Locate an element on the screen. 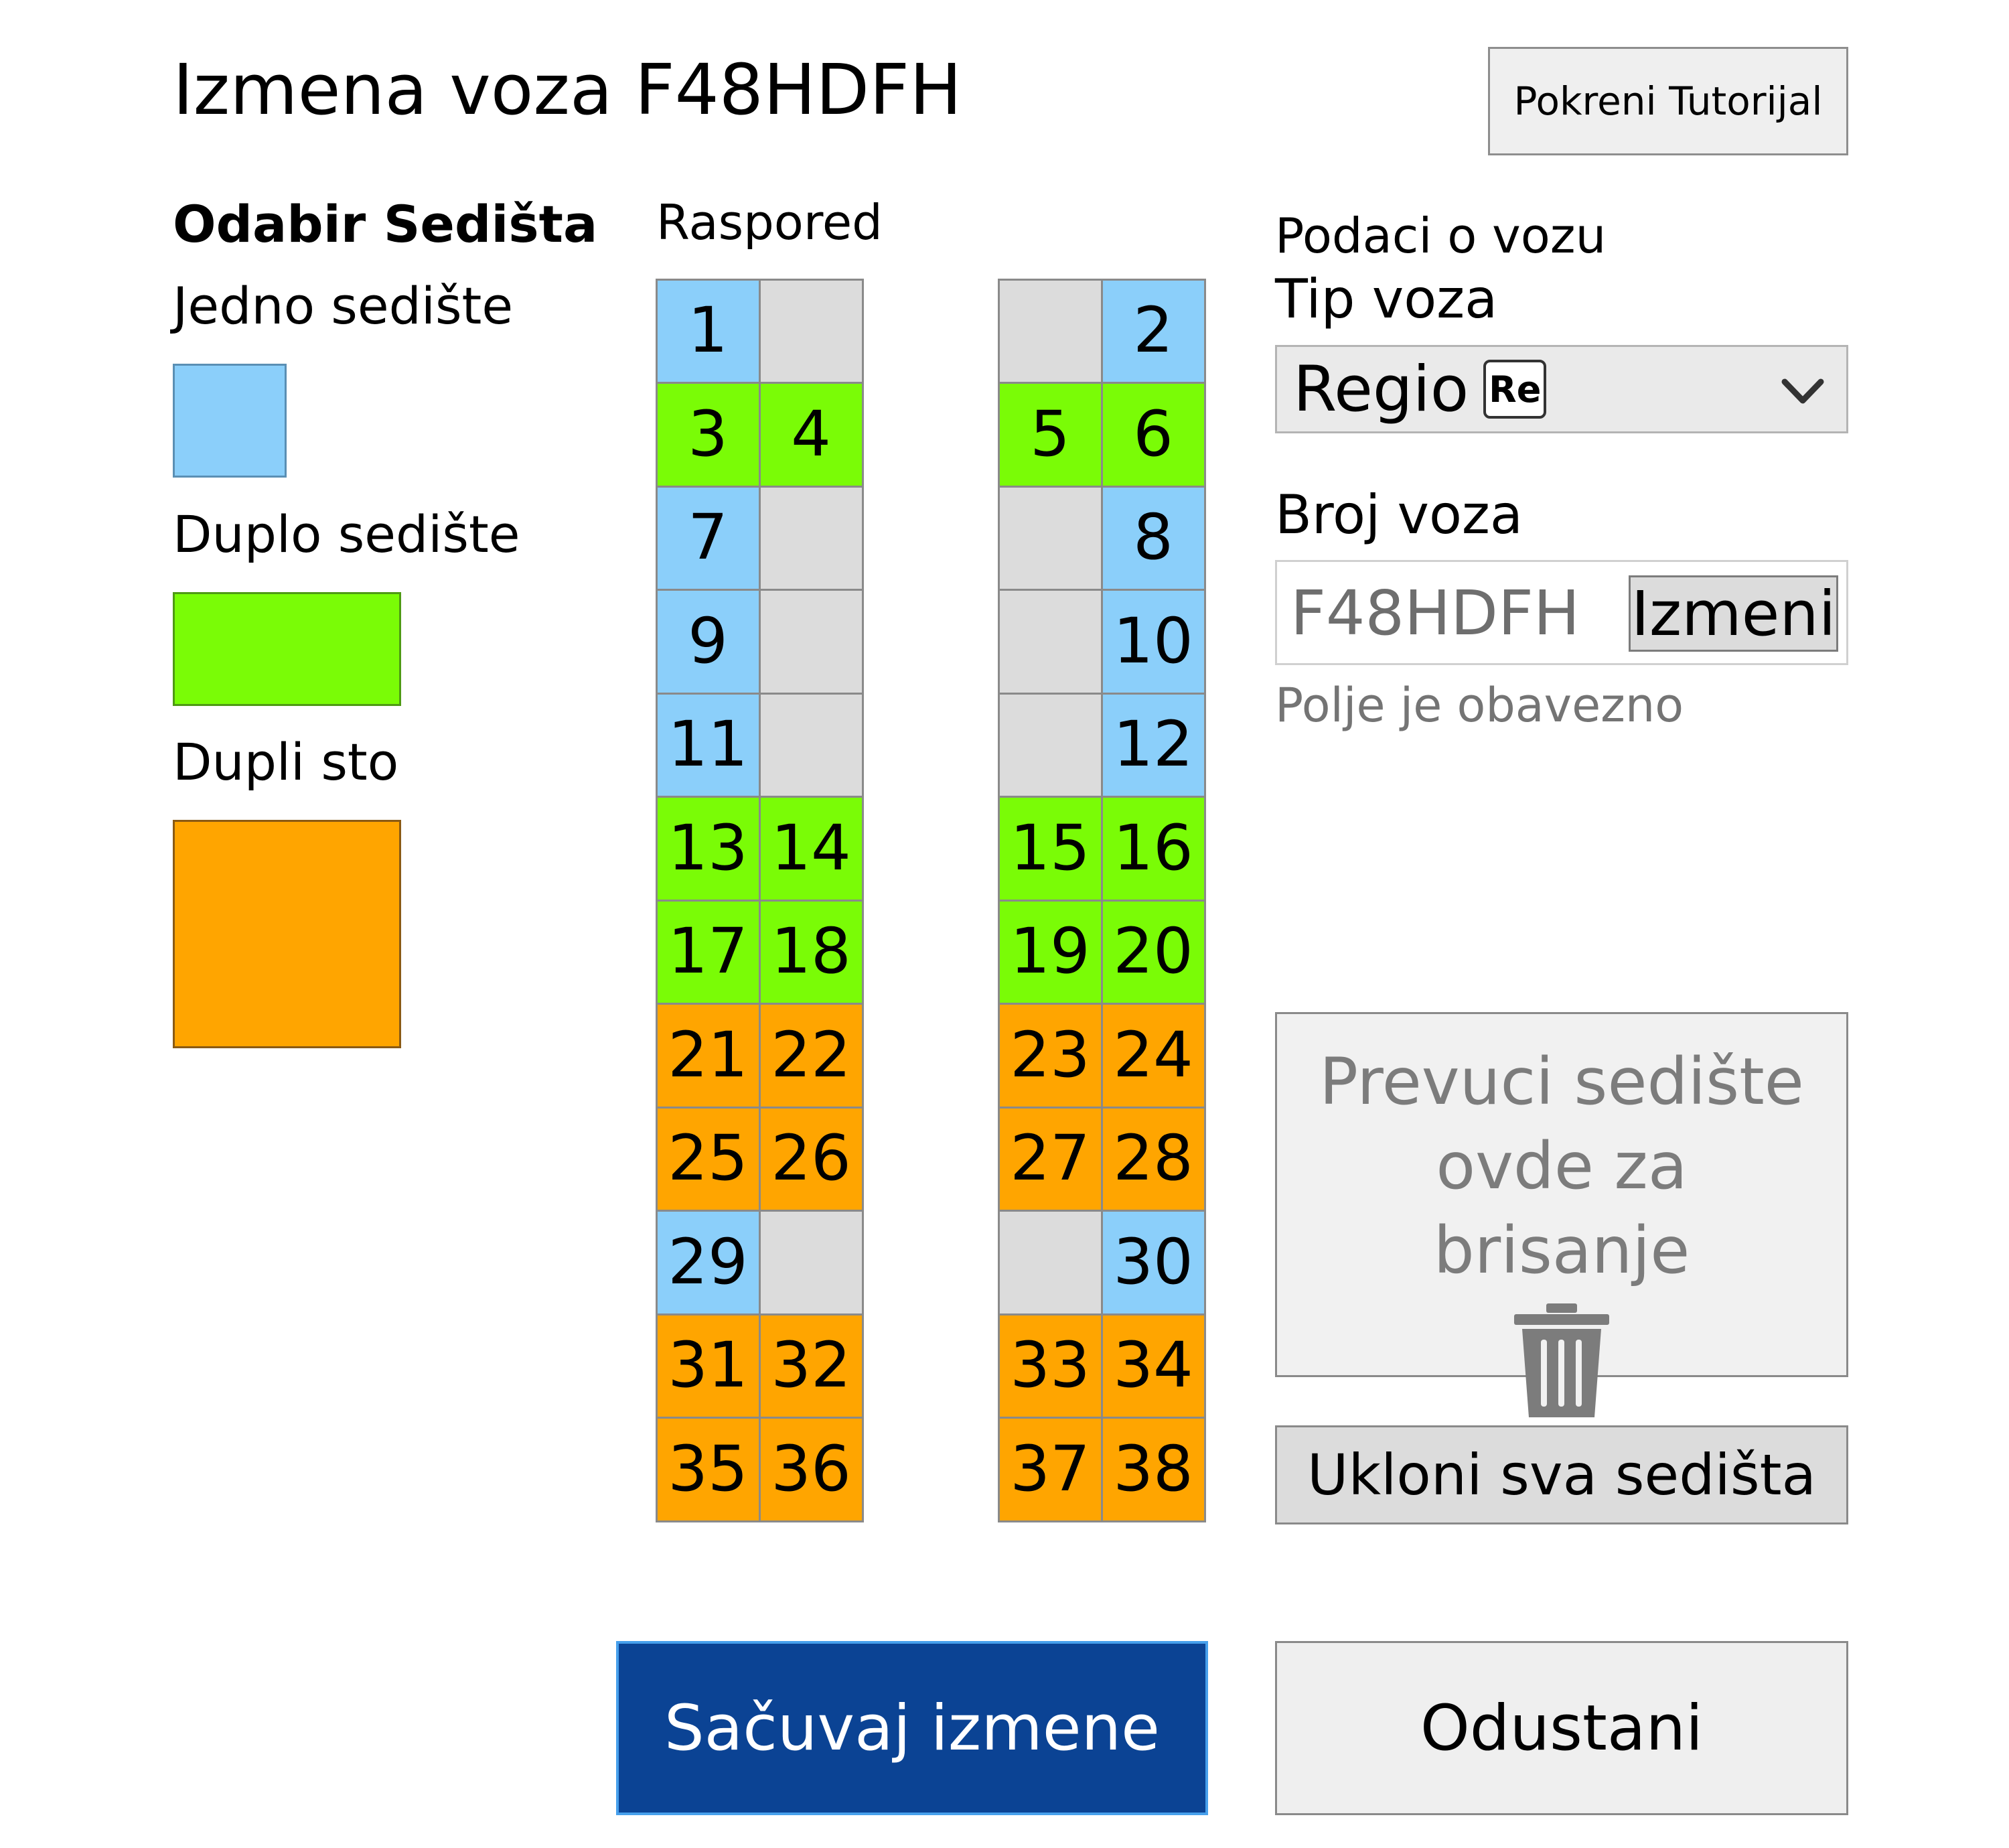 The width and height of the screenshot is (2009, 1848). seat-single: 8 is located at coordinates (1153, 538).